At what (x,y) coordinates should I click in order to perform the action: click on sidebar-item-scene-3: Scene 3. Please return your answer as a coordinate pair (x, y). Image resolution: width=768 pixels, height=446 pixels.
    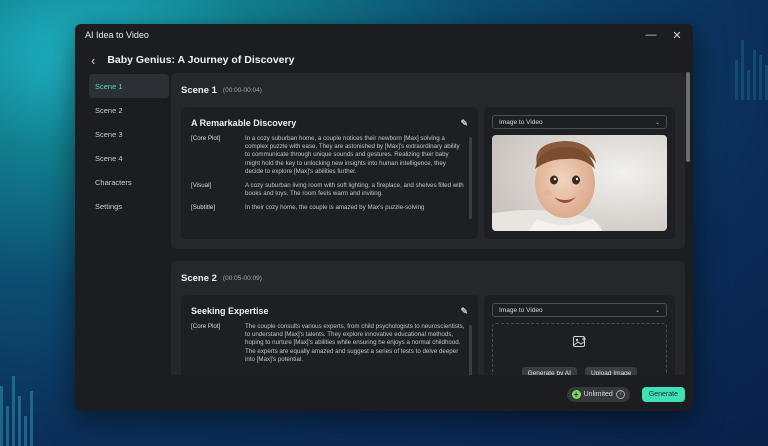
    Looking at the image, I should click on (129, 134).